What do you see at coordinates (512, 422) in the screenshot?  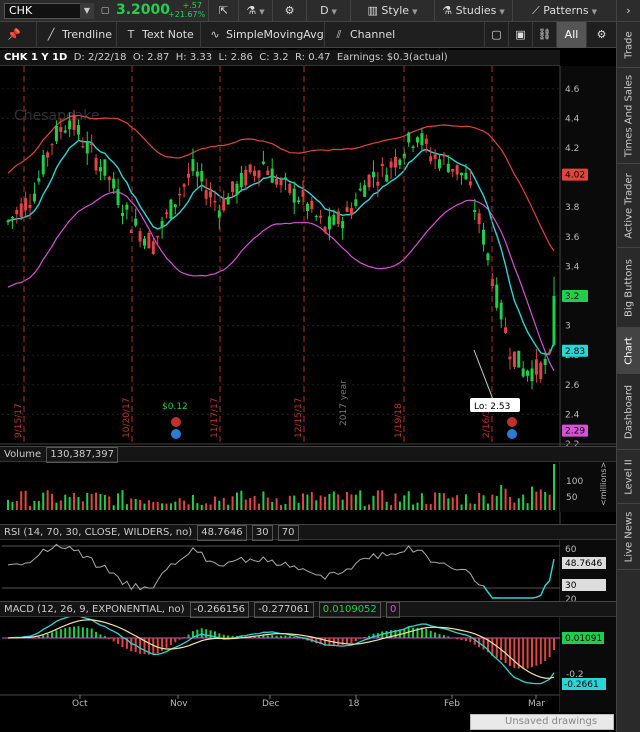 I see `earnings-marker-icon` at bounding box center [512, 422].